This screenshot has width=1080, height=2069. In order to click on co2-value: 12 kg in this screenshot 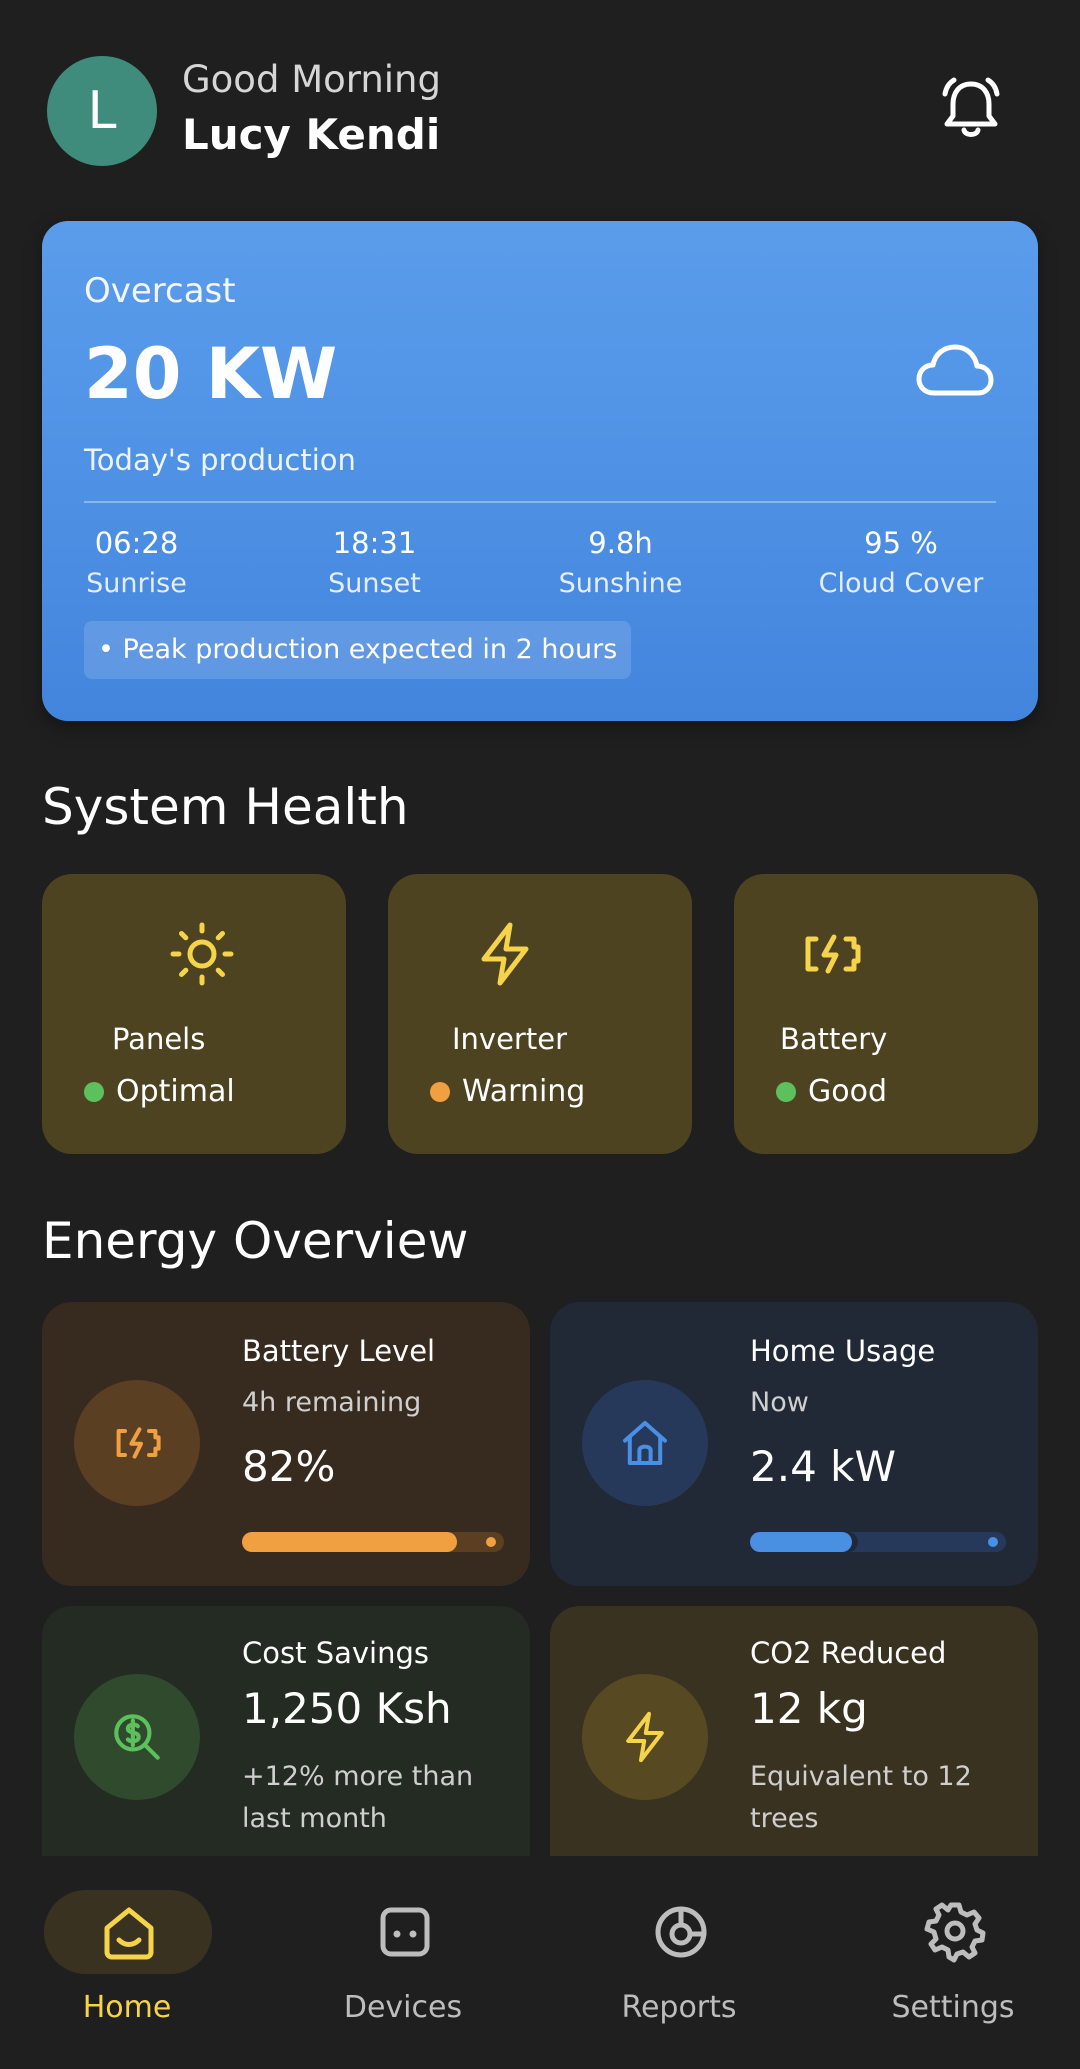, I will do `click(809, 1708)`.